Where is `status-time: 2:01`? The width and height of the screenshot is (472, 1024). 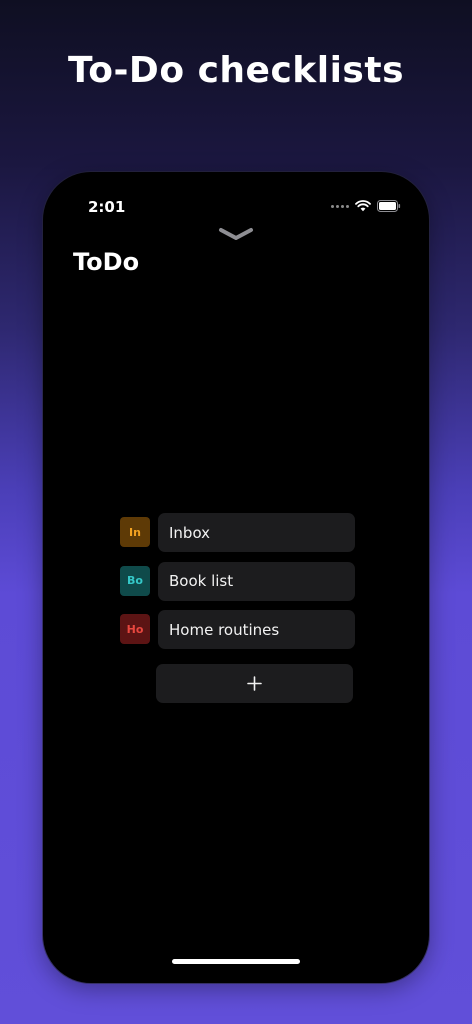
status-time: 2:01 is located at coordinates (107, 207).